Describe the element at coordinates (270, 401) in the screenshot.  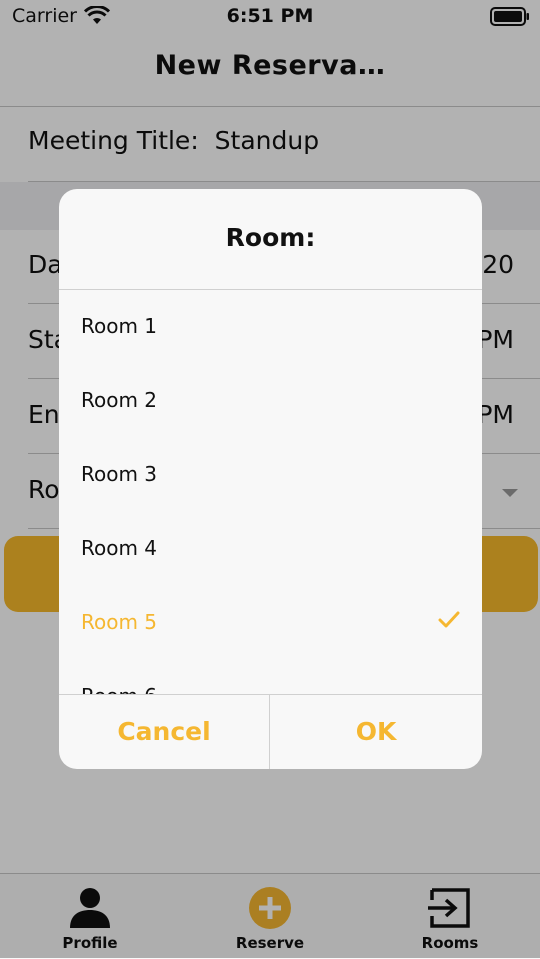
I see `room-option: Room 2` at that location.